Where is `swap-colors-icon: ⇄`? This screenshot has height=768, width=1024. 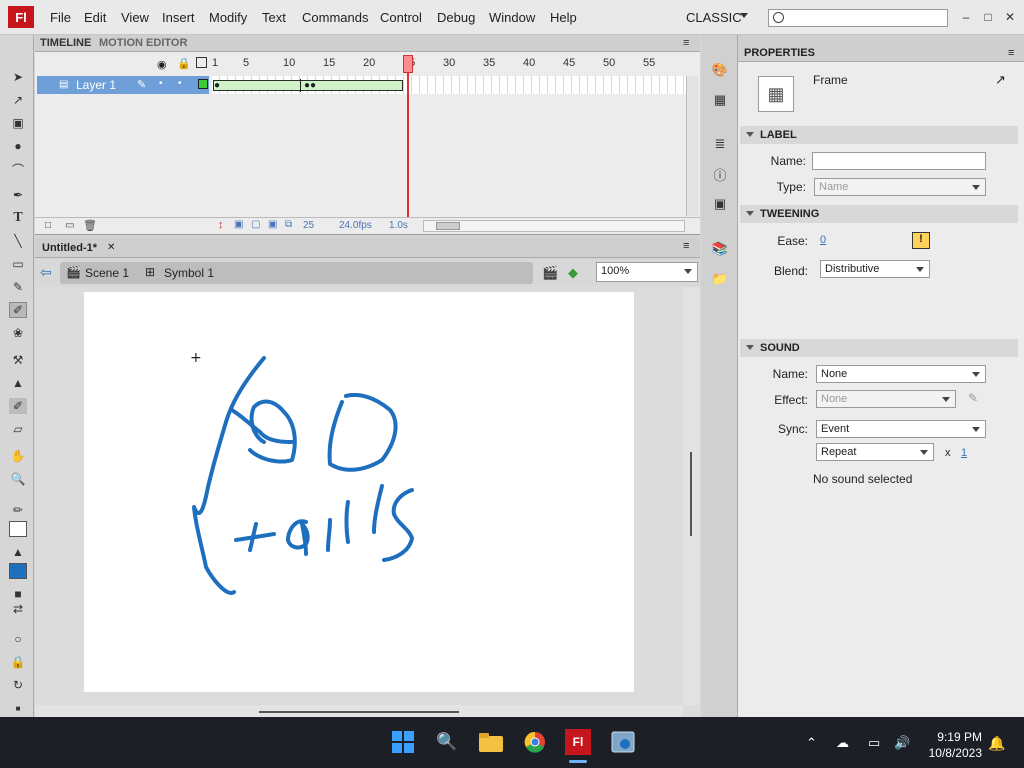 swap-colors-icon: ⇄ is located at coordinates (18, 609).